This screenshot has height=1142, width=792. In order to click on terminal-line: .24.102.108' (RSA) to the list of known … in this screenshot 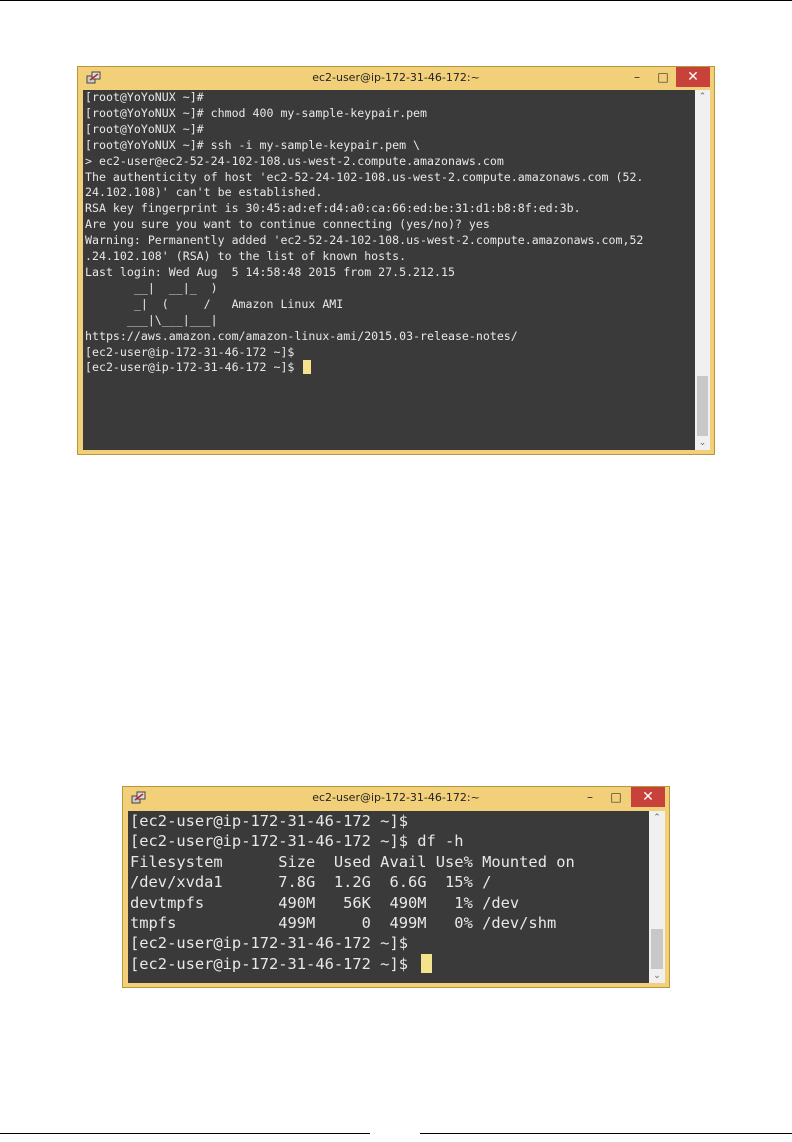, I will do `click(246, 256)`.